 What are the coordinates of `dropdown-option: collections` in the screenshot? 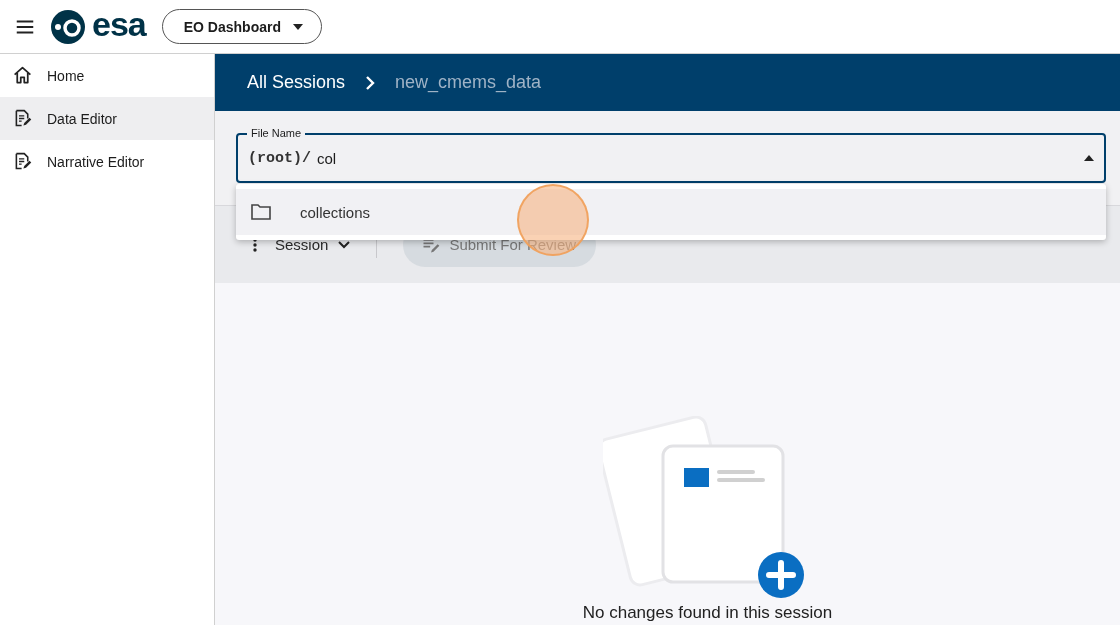 It's located at (671, 212).